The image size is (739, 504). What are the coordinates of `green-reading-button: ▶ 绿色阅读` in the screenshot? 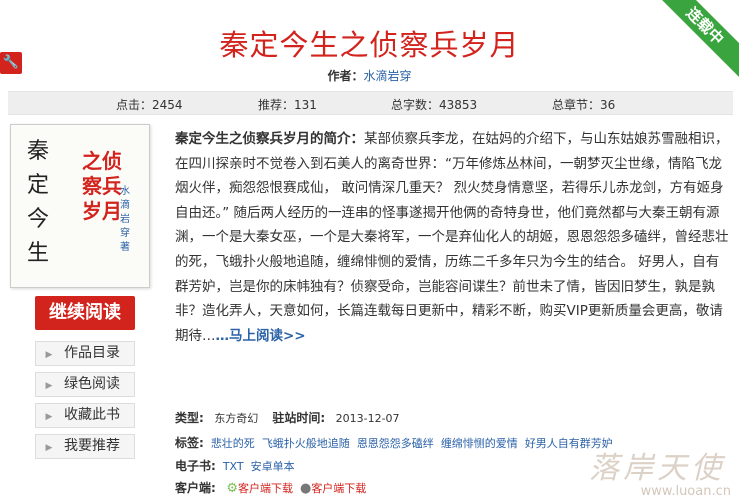 It's located at (85, 384).